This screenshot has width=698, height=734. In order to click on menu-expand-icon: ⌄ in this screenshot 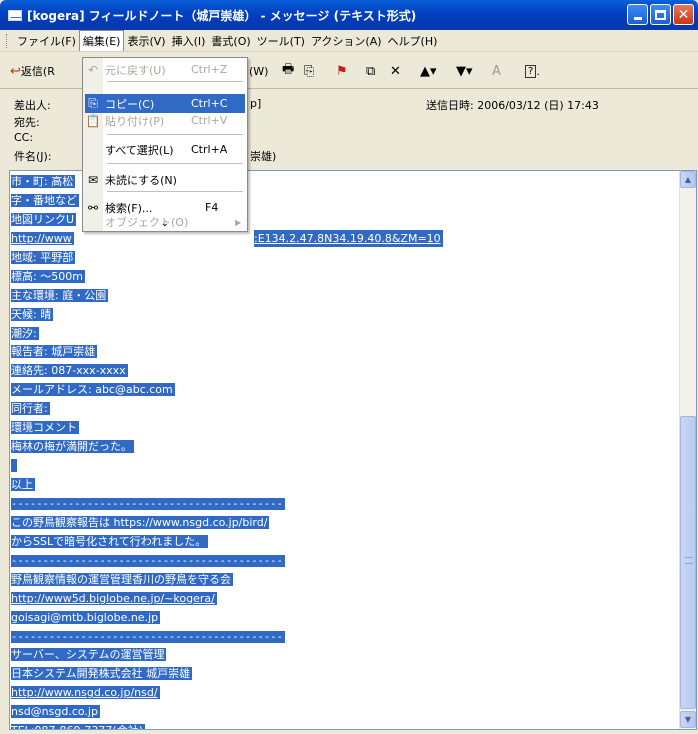, I will do `click(165, 223)`.